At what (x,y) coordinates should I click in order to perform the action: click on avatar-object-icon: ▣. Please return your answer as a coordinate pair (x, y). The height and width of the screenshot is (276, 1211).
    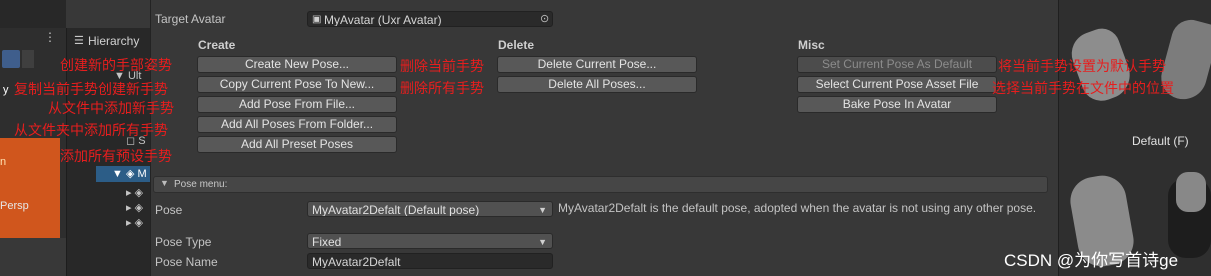
    Looking at the image, I should click on (317, 19).